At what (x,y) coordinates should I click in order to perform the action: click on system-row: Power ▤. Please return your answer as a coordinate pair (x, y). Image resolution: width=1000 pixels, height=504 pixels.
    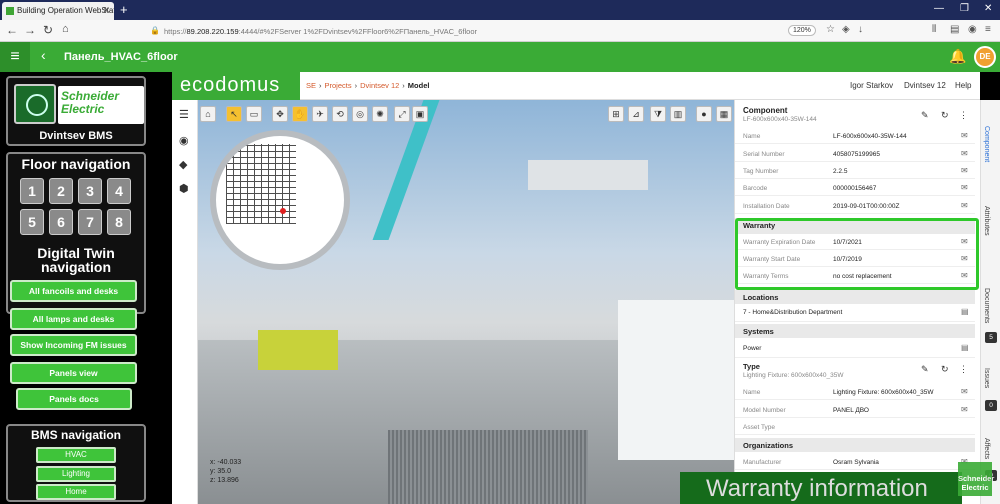
    Looking at the image, I should click on (855, 349).